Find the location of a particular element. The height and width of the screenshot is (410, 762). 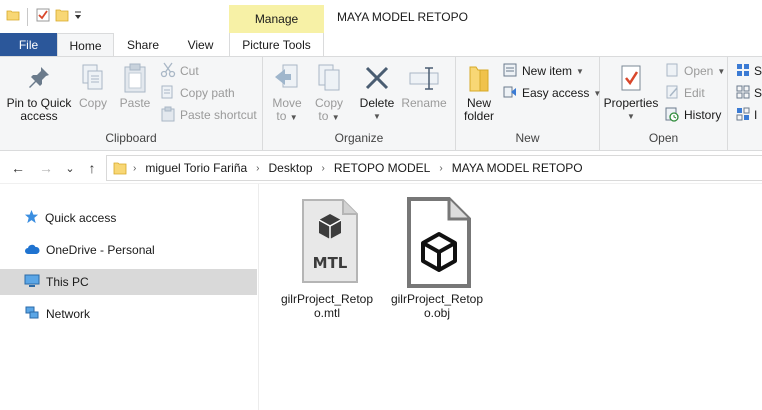

open-file-icon is located at coordinates (672, 71).